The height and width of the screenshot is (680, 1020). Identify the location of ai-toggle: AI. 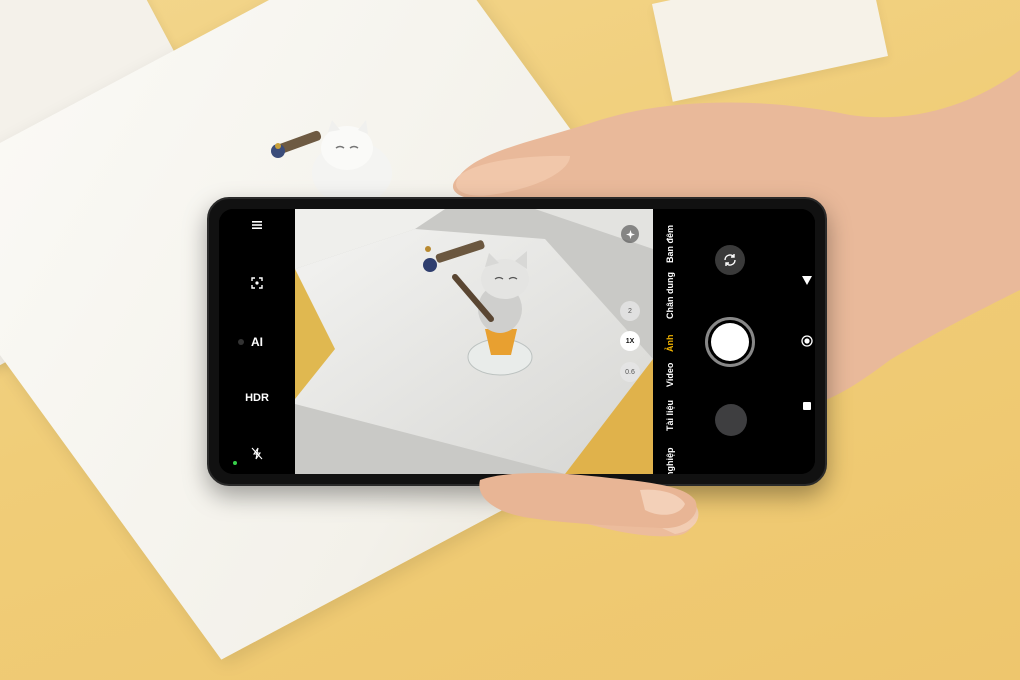
(257, 342).